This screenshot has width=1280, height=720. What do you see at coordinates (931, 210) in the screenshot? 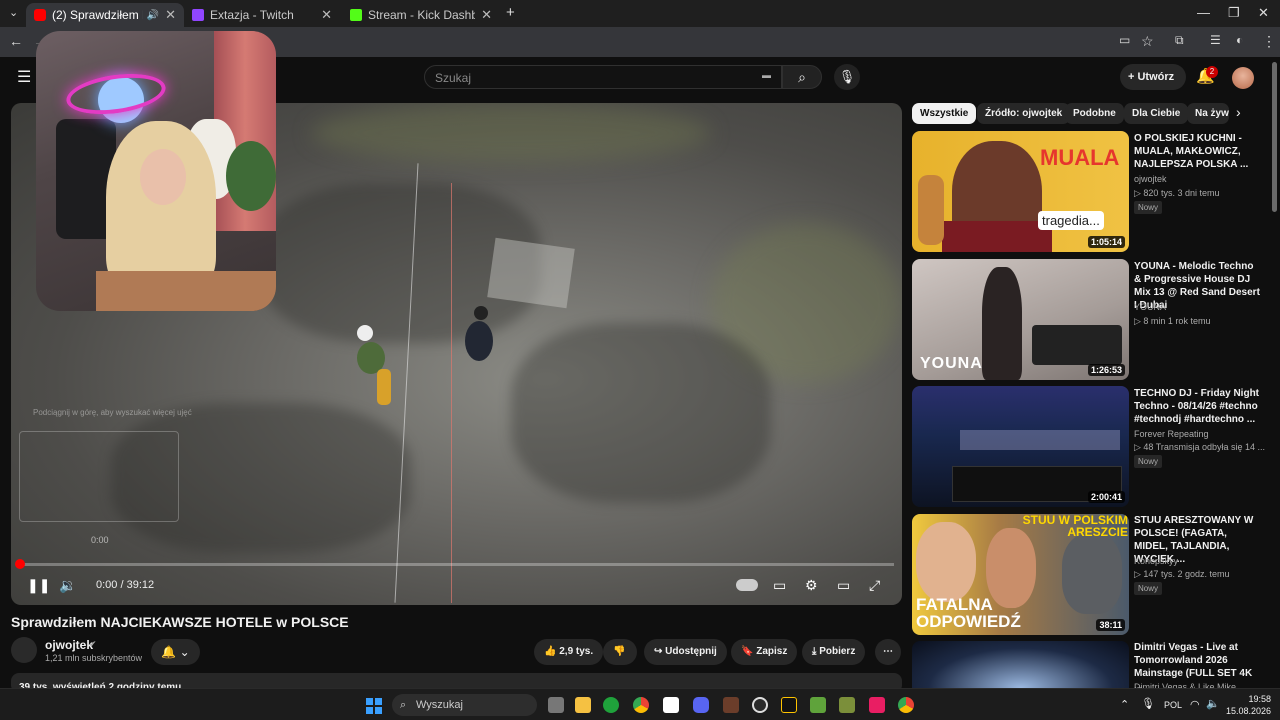
I see `thumb-kebab` at bounding box center [931, 210].